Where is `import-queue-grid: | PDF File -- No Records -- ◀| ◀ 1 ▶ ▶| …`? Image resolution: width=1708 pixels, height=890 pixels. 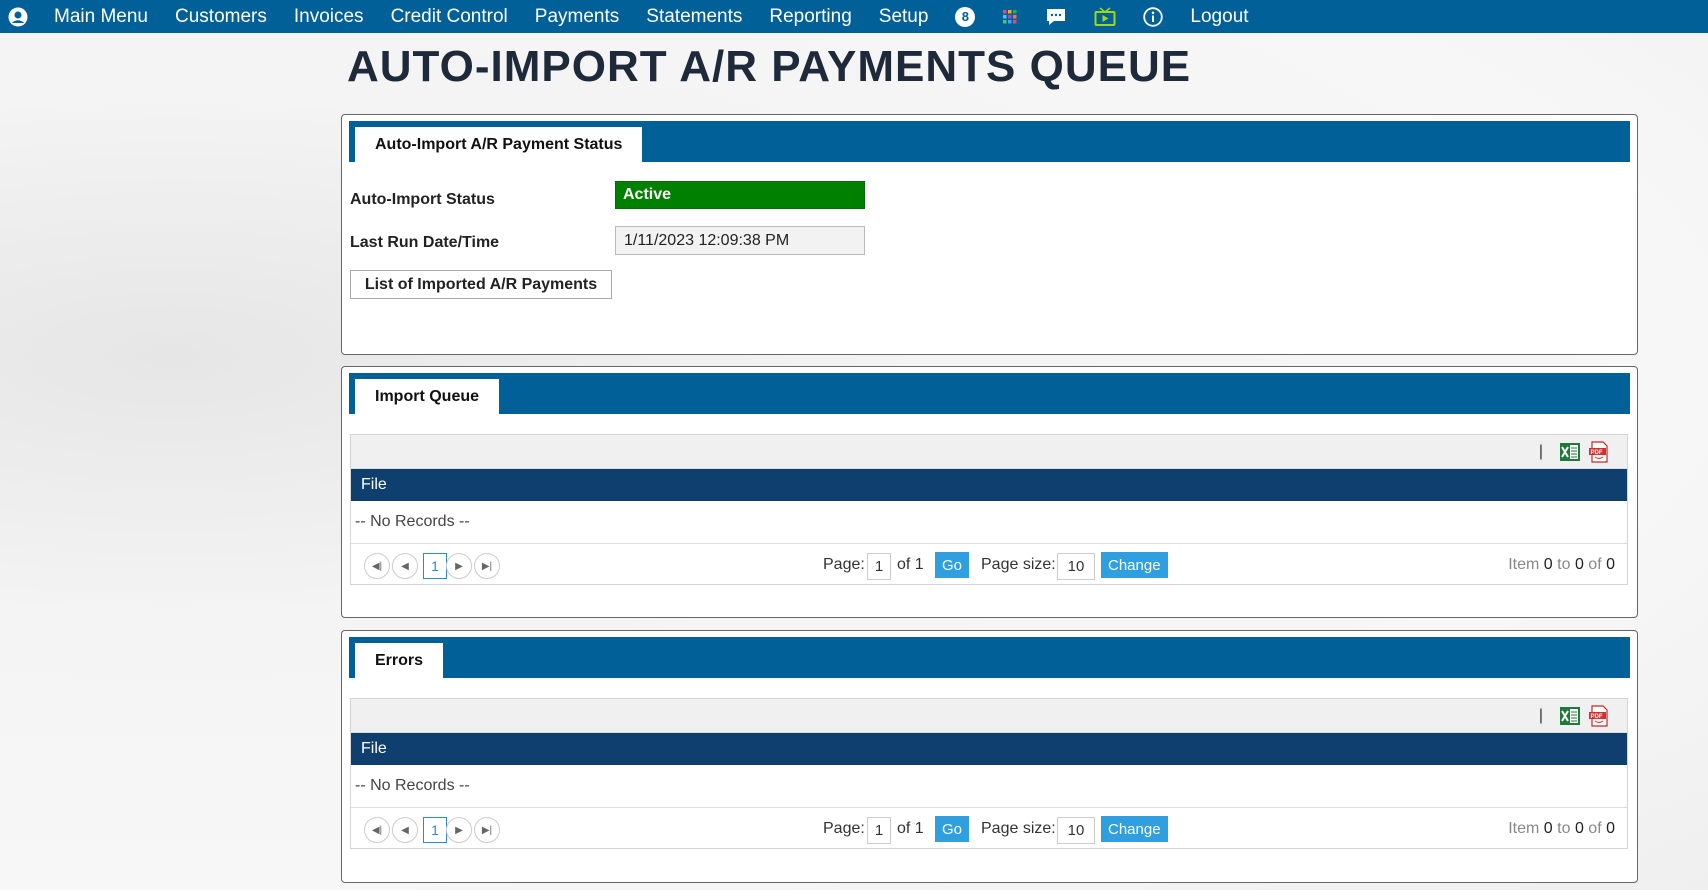
import-queue-grid: | PDF File -- No Records -- ◀| ◀ 1 ▶ ▶| … is located at coordinates (989, 509).